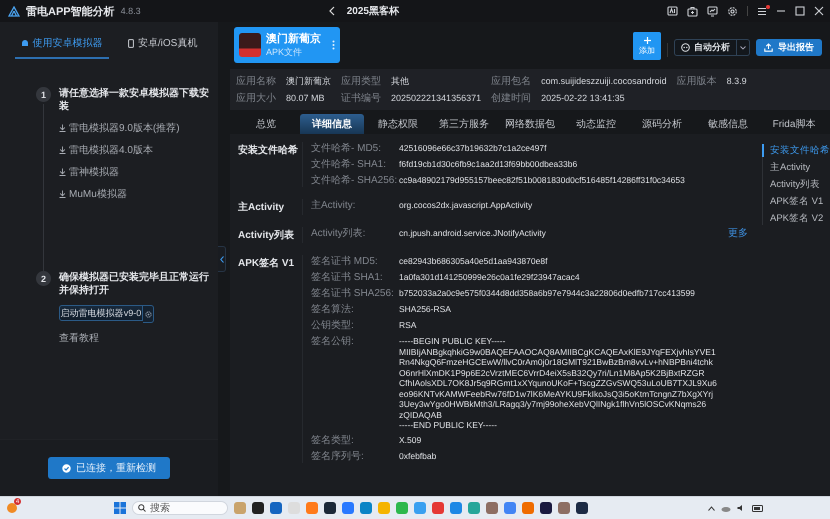 The height and width of the screenshot is (519, 830). Describe the element at coordinates (488, 164) in the screenshot. I see `field-value: f6fd19cb1d30c6fb9c1aa2d13f69bb00dbea33b6` at that location.